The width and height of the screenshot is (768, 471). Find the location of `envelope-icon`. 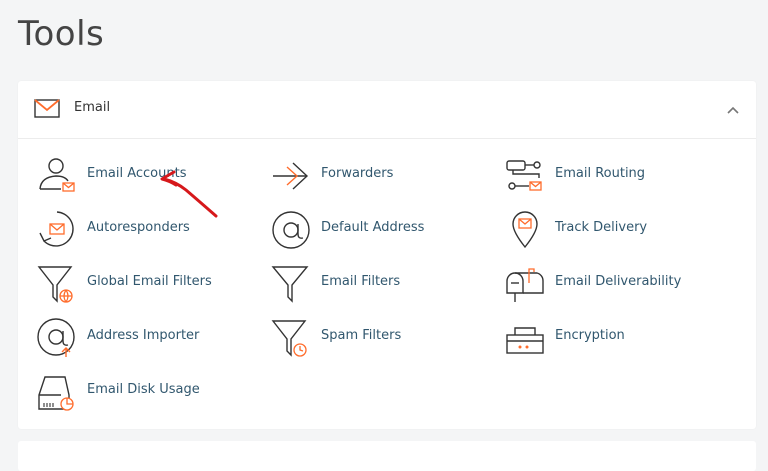

envelope-icon is located at coordinates (47, 111).